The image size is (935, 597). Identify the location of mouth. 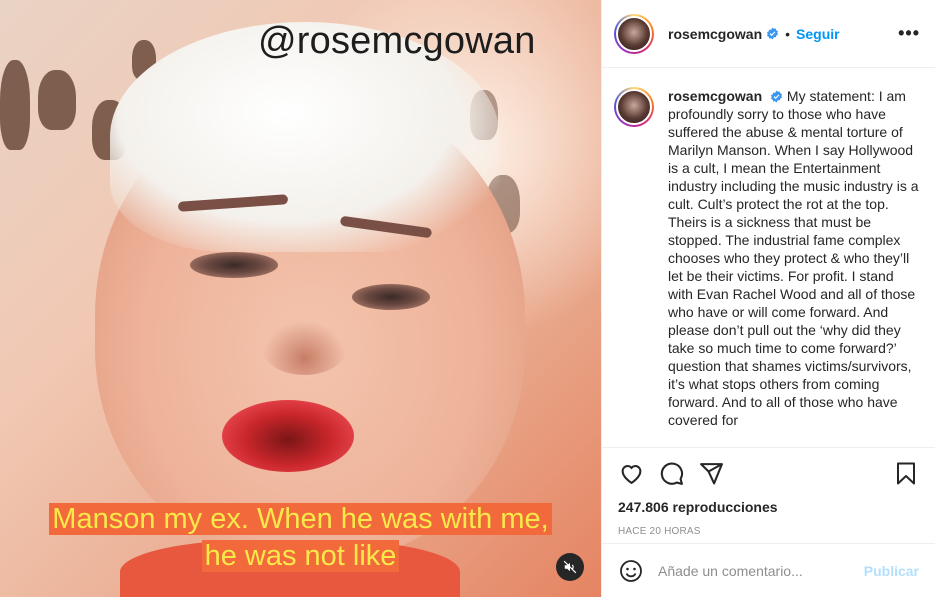
(288, 436).